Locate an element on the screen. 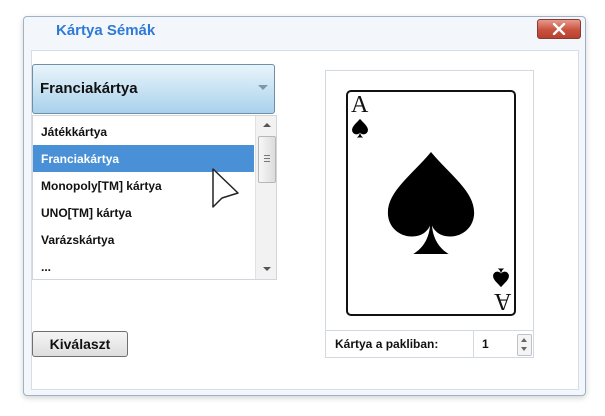 The image size is (605, 416). deck-count-label: Kártya a pakliban: is located at coordinates (387, 344).